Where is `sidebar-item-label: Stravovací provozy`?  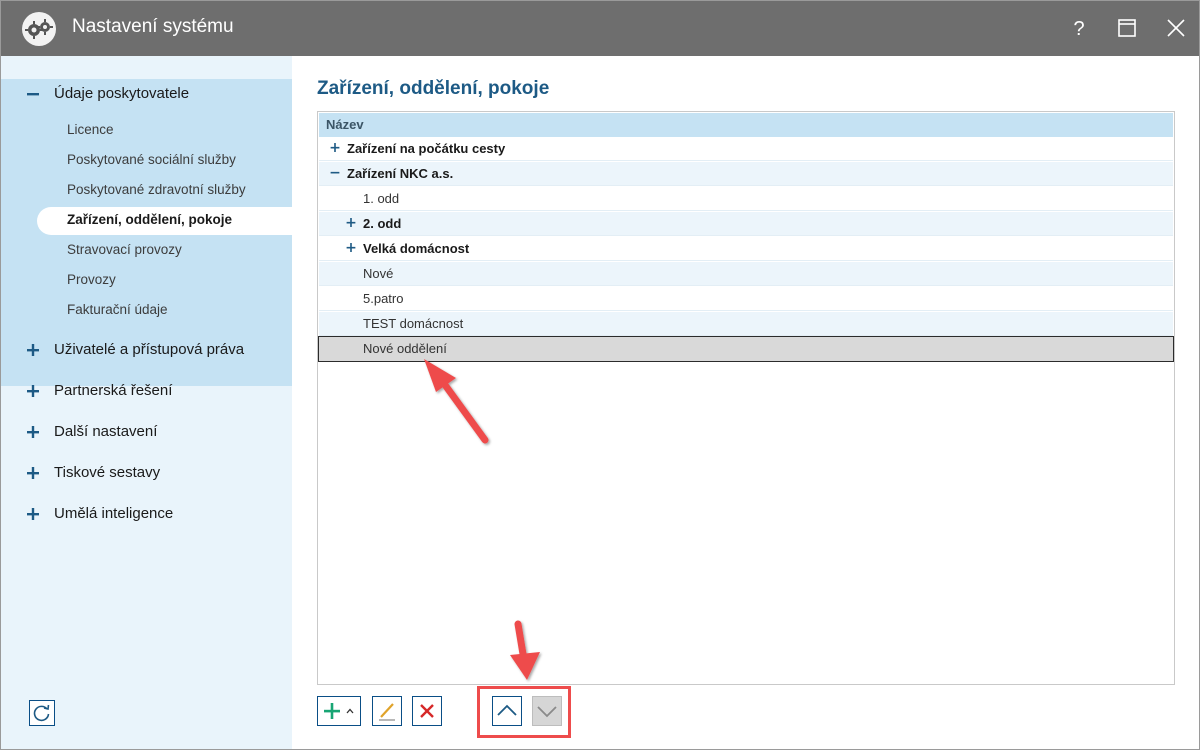 sidebar-item-label: Stravovací provozy is located at coordinates (124, 249).